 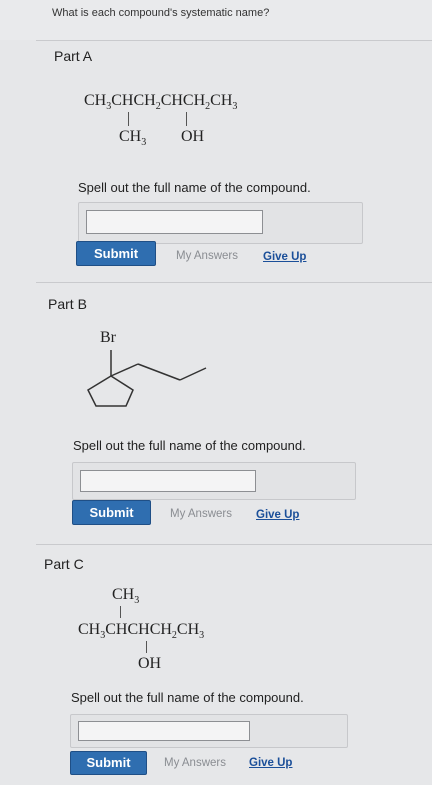 What do you see at coordinates (116, 253) in the screenshot?
I see `part-a-submit-button: Submit` at bounding box center [116, 253].